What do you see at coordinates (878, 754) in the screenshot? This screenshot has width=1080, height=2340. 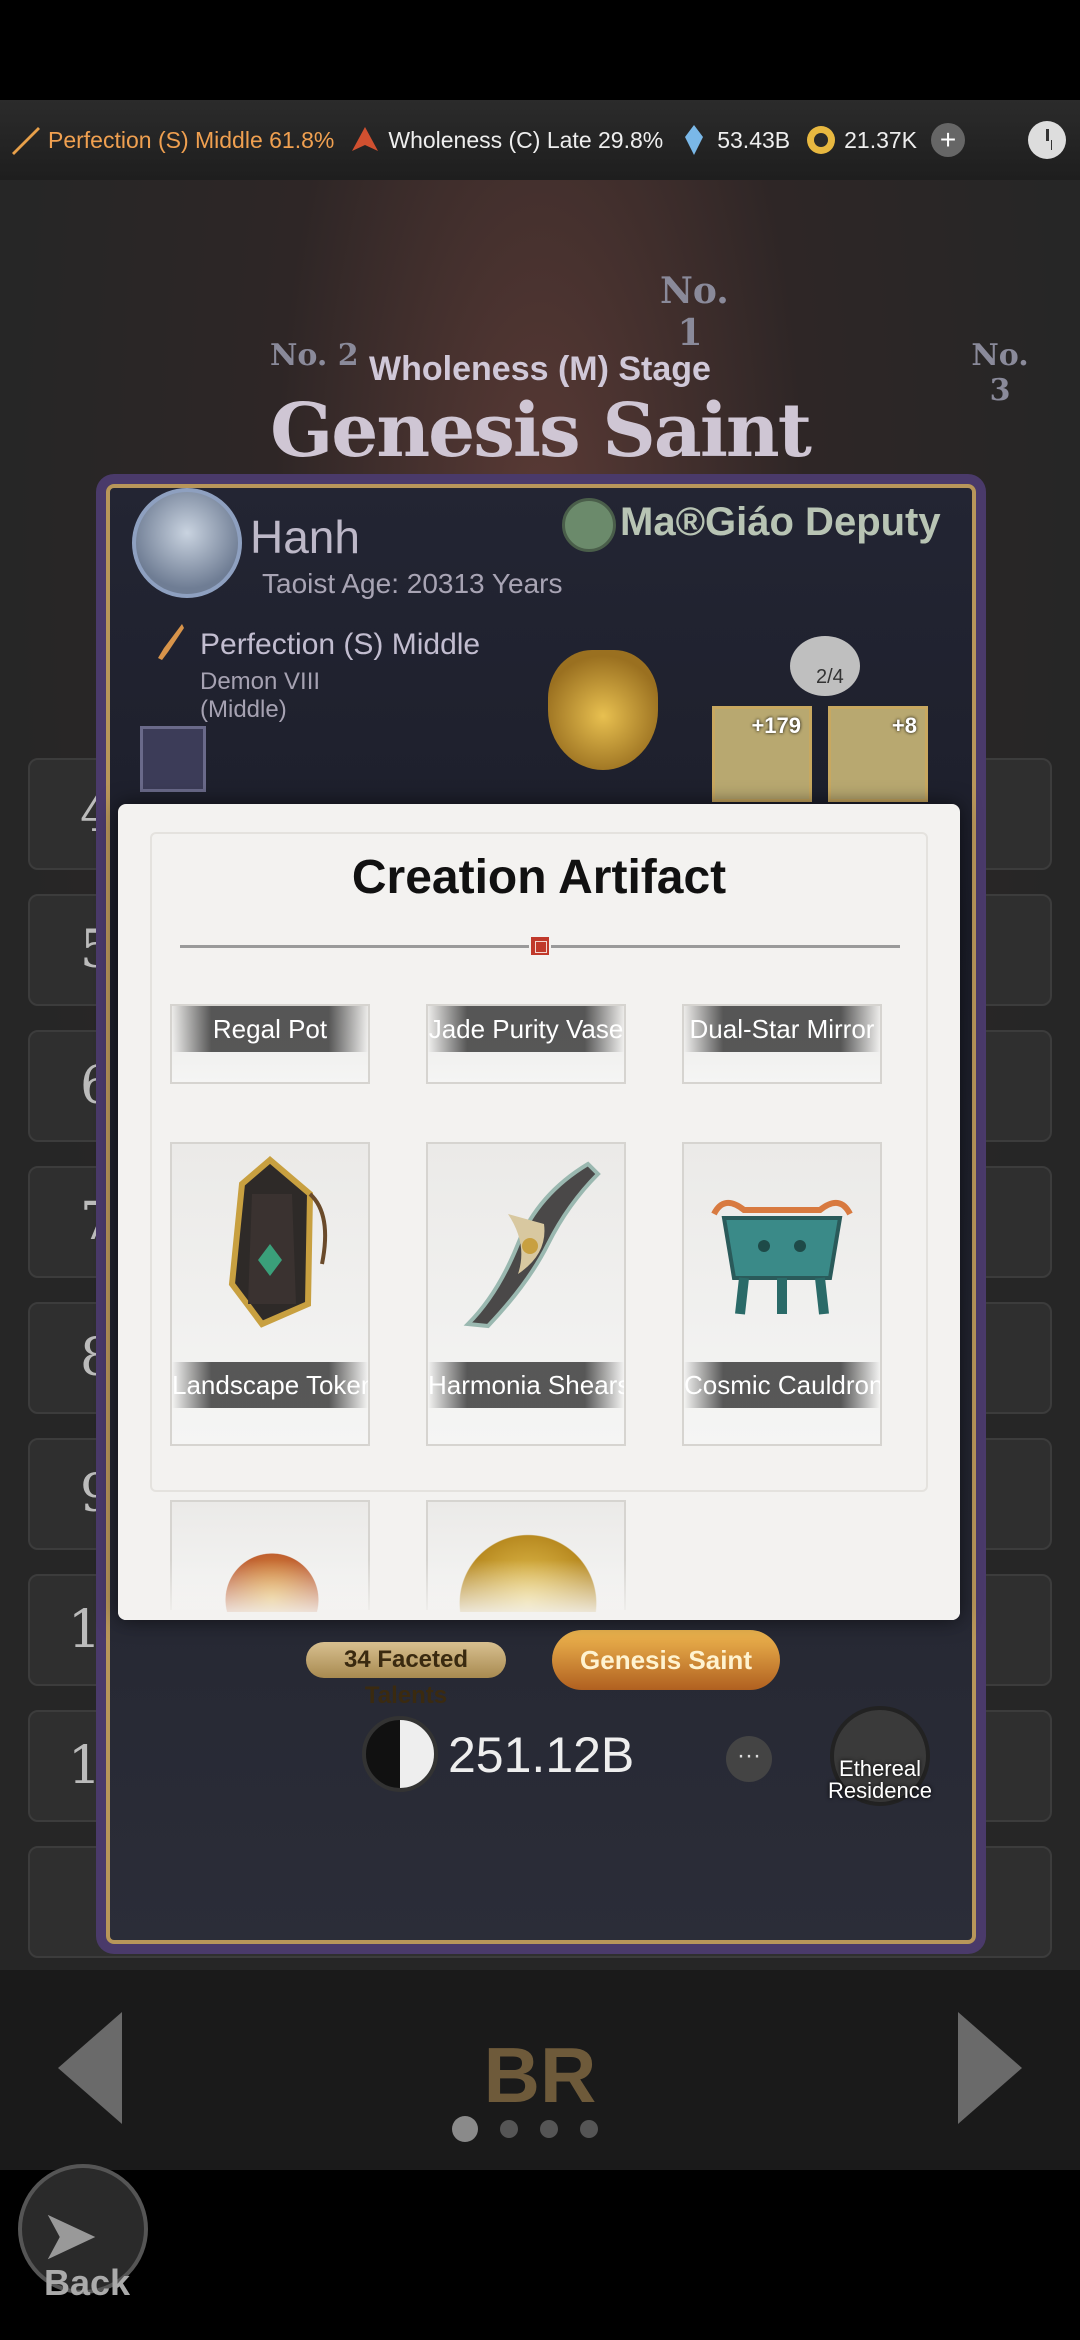 I see `weapon-slot-2: +8` at bounding box center [878, 754].